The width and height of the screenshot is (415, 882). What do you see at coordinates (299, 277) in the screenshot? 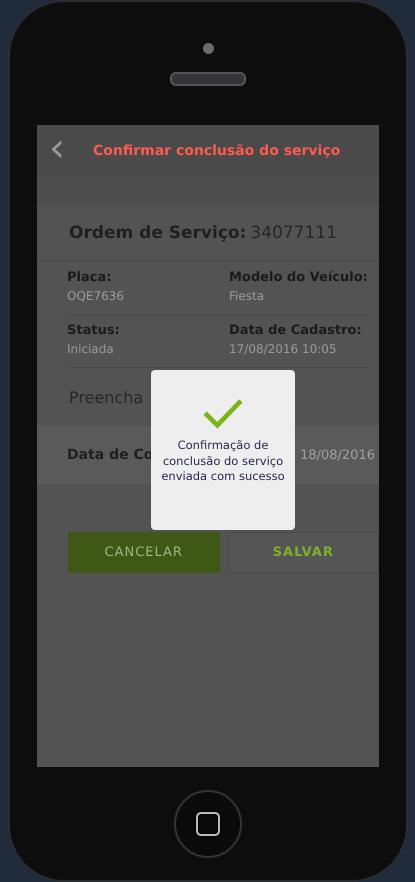
I see `field-label: Modelo do Veículo:` at bounding box center [299, 277].